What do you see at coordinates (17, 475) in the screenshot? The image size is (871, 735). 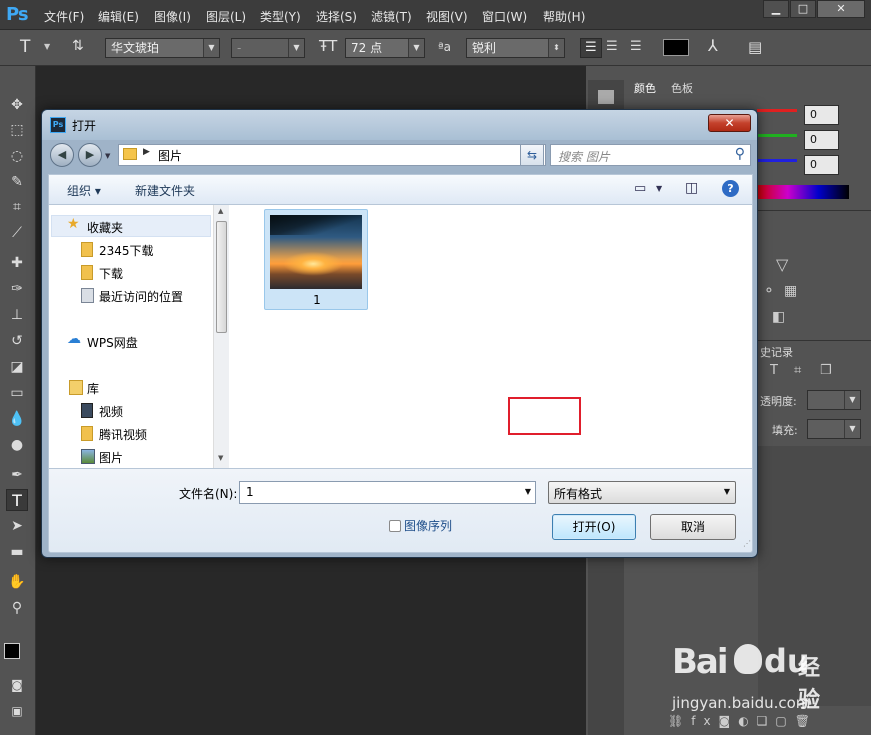 I see `pen-tool-icon: ✒` at bounding box center [17, 475].